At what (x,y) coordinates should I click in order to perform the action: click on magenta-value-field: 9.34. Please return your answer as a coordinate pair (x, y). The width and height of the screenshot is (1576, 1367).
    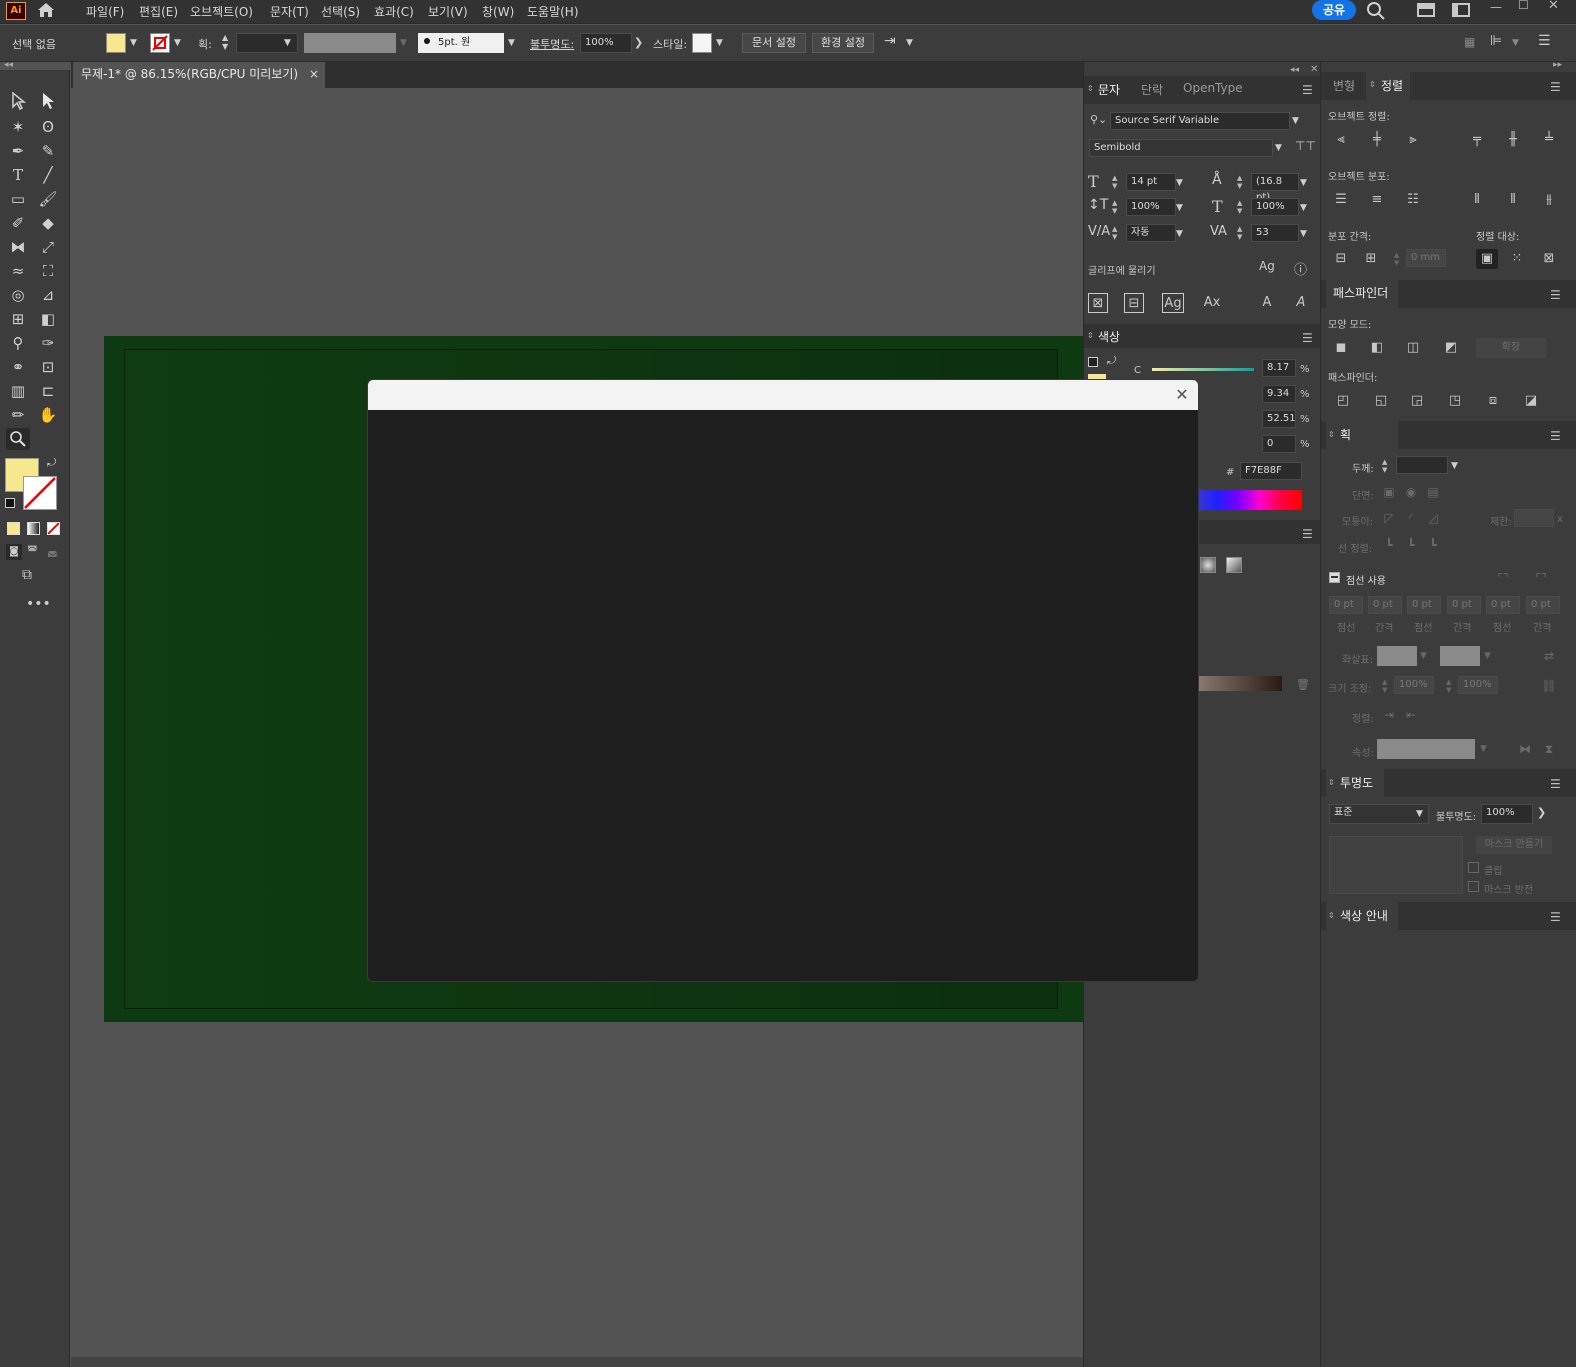
    Looking at the image, I should click on (1279, 394).